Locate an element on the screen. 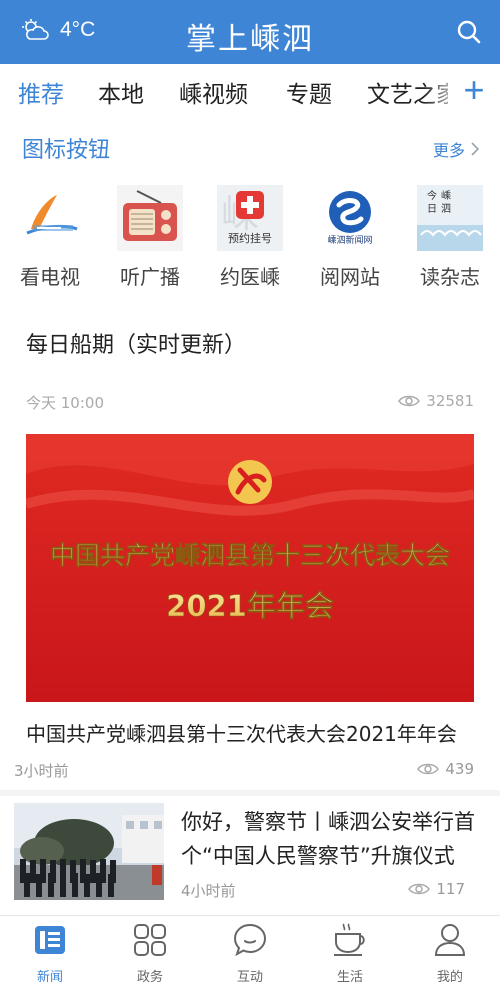  banner-meta: 3小时前 439 is located at coordinates (244, 770).